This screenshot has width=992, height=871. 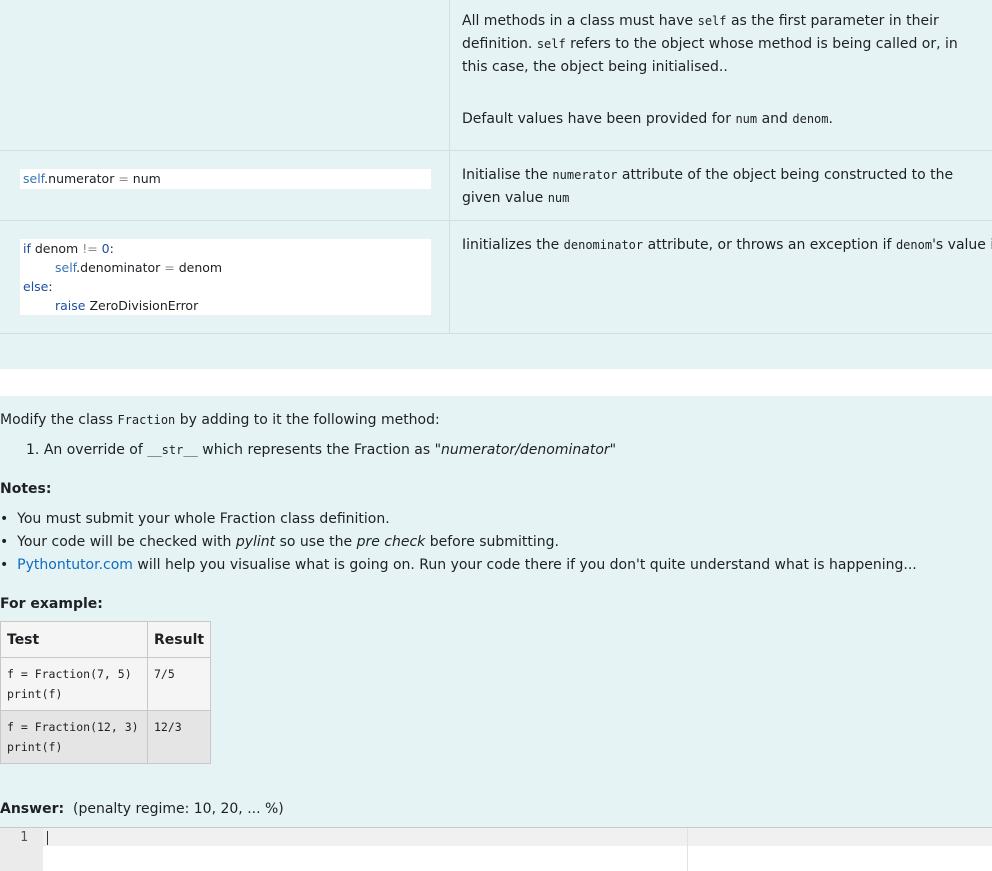 What do you see at coordinates (255, 542) in the screenshot?
I see `emphasis: pylint` at bounding box center [255, 542].